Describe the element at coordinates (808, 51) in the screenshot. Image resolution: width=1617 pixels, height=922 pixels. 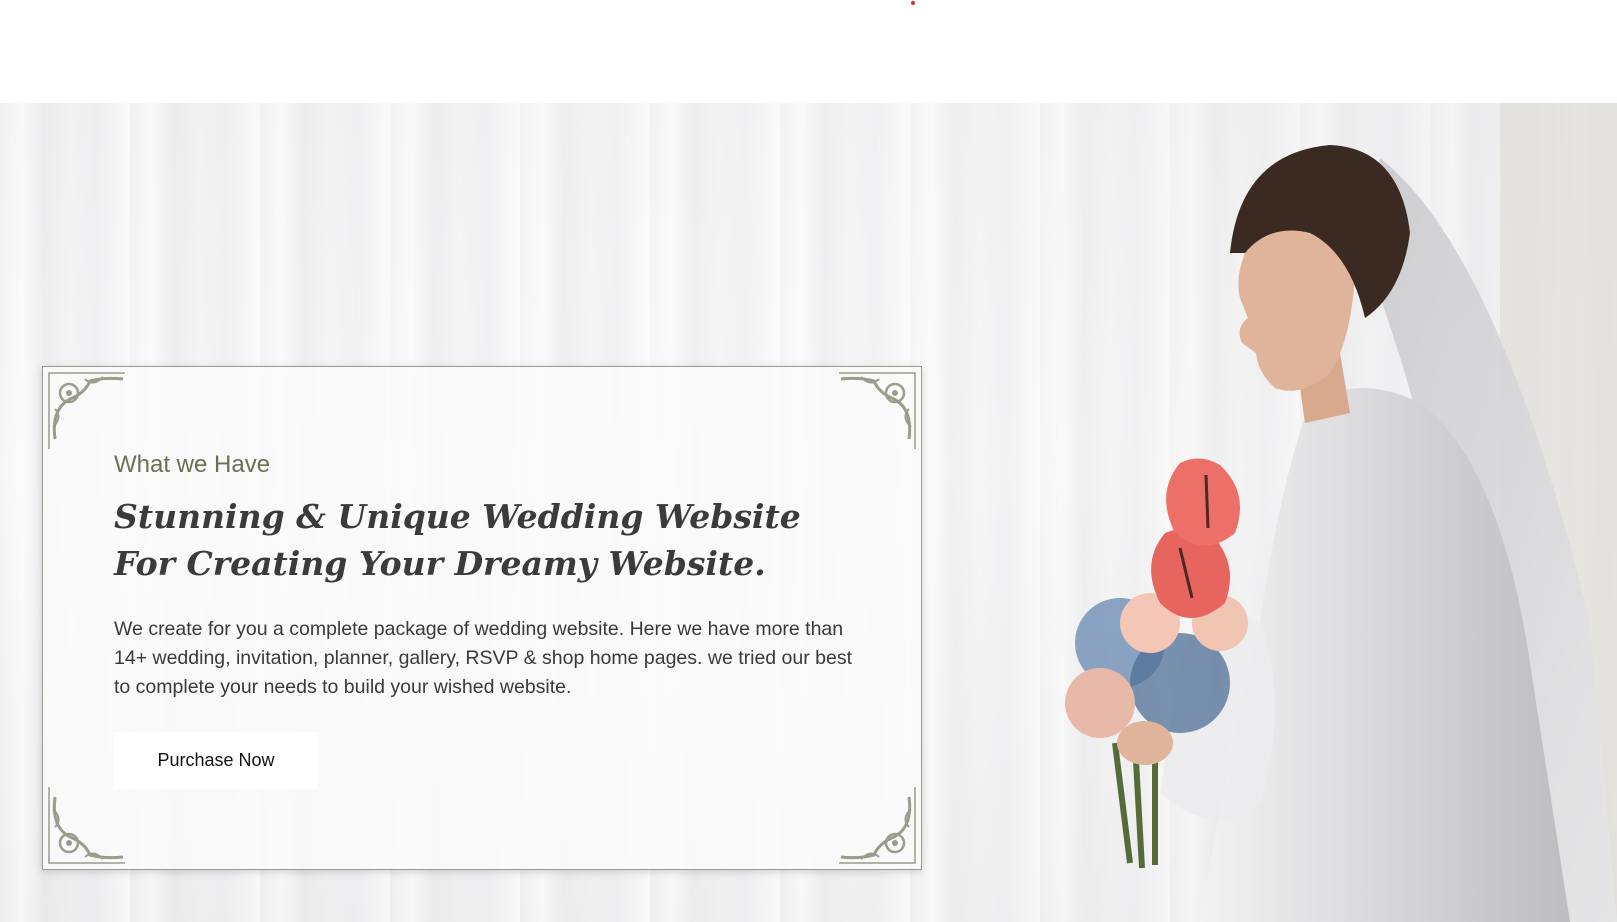
I see `top-bar` at that location.